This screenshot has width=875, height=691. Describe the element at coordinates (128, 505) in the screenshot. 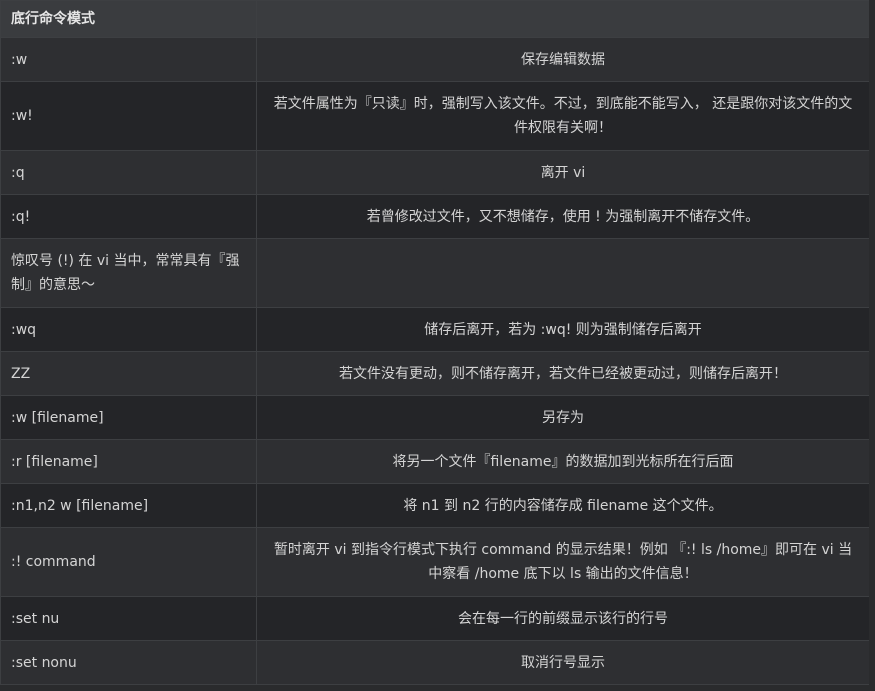

I see `command-cell: :n1,n2 w [filename]` at that location.